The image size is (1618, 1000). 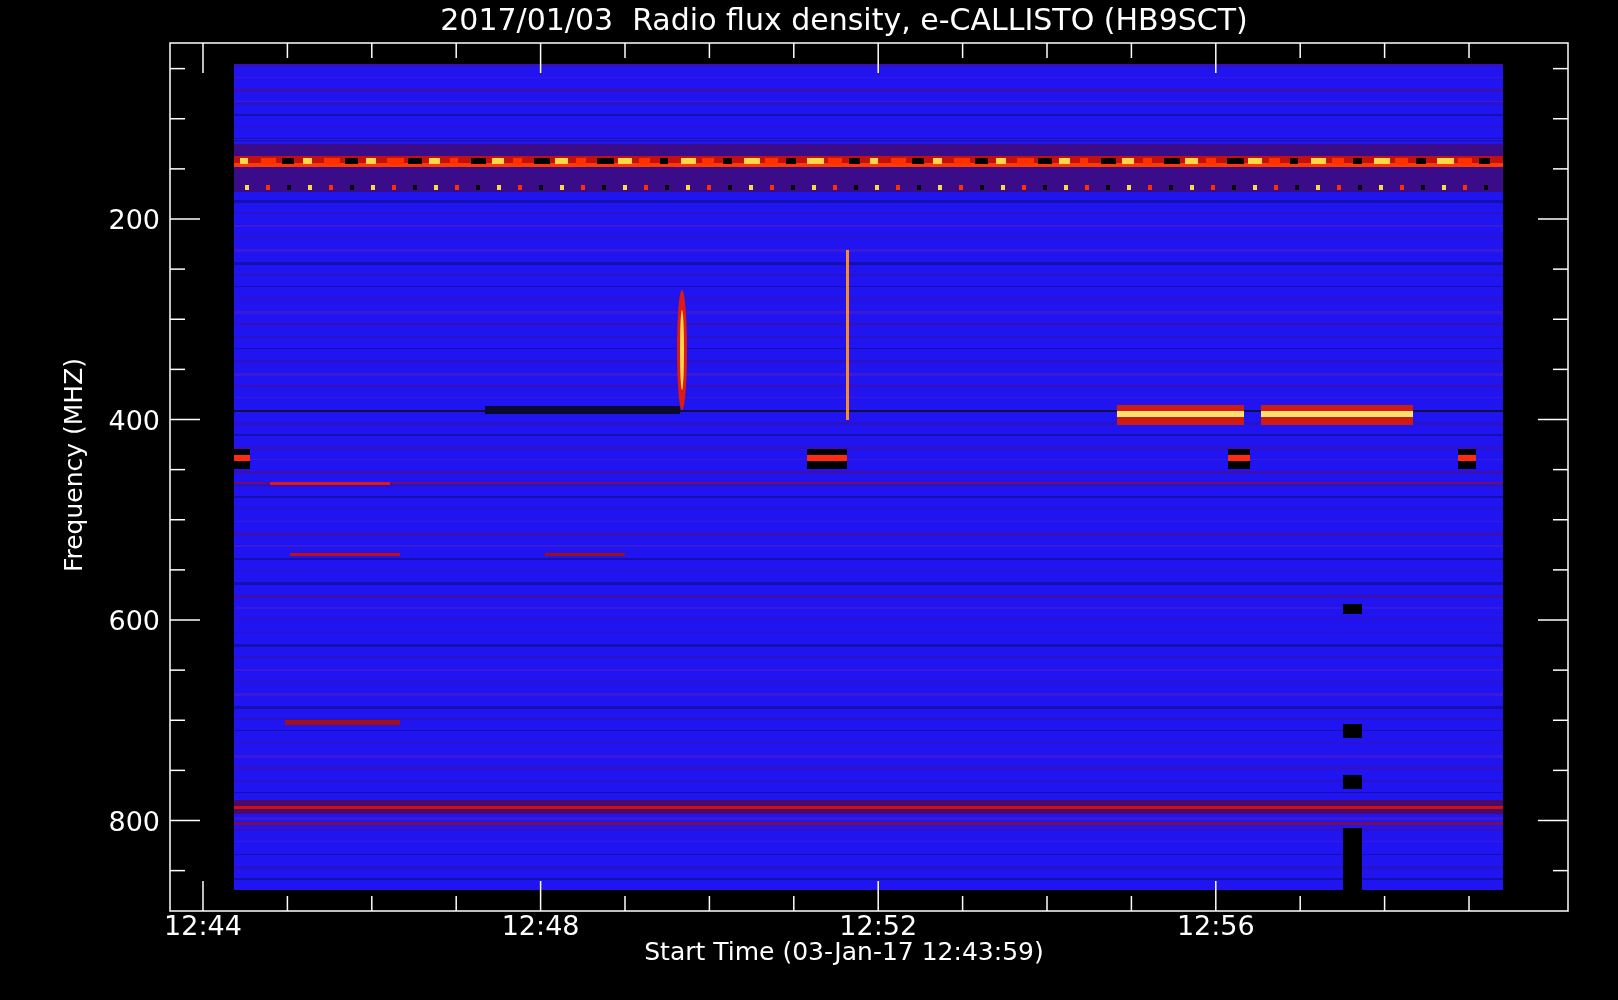 I want to click on x-tick-label: 12:48, so click(x=540, y=923).